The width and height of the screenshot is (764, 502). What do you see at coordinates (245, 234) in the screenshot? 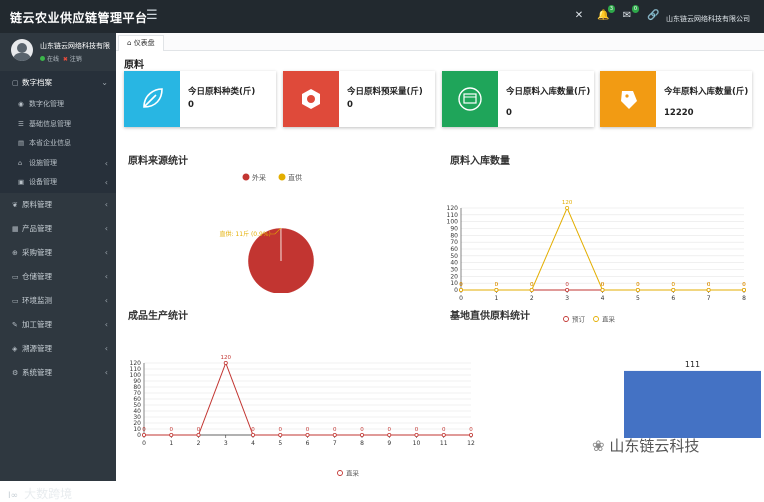
I see `pie-label: 直供: 11斤 (0.9%)` at bounding box center [245, 234].